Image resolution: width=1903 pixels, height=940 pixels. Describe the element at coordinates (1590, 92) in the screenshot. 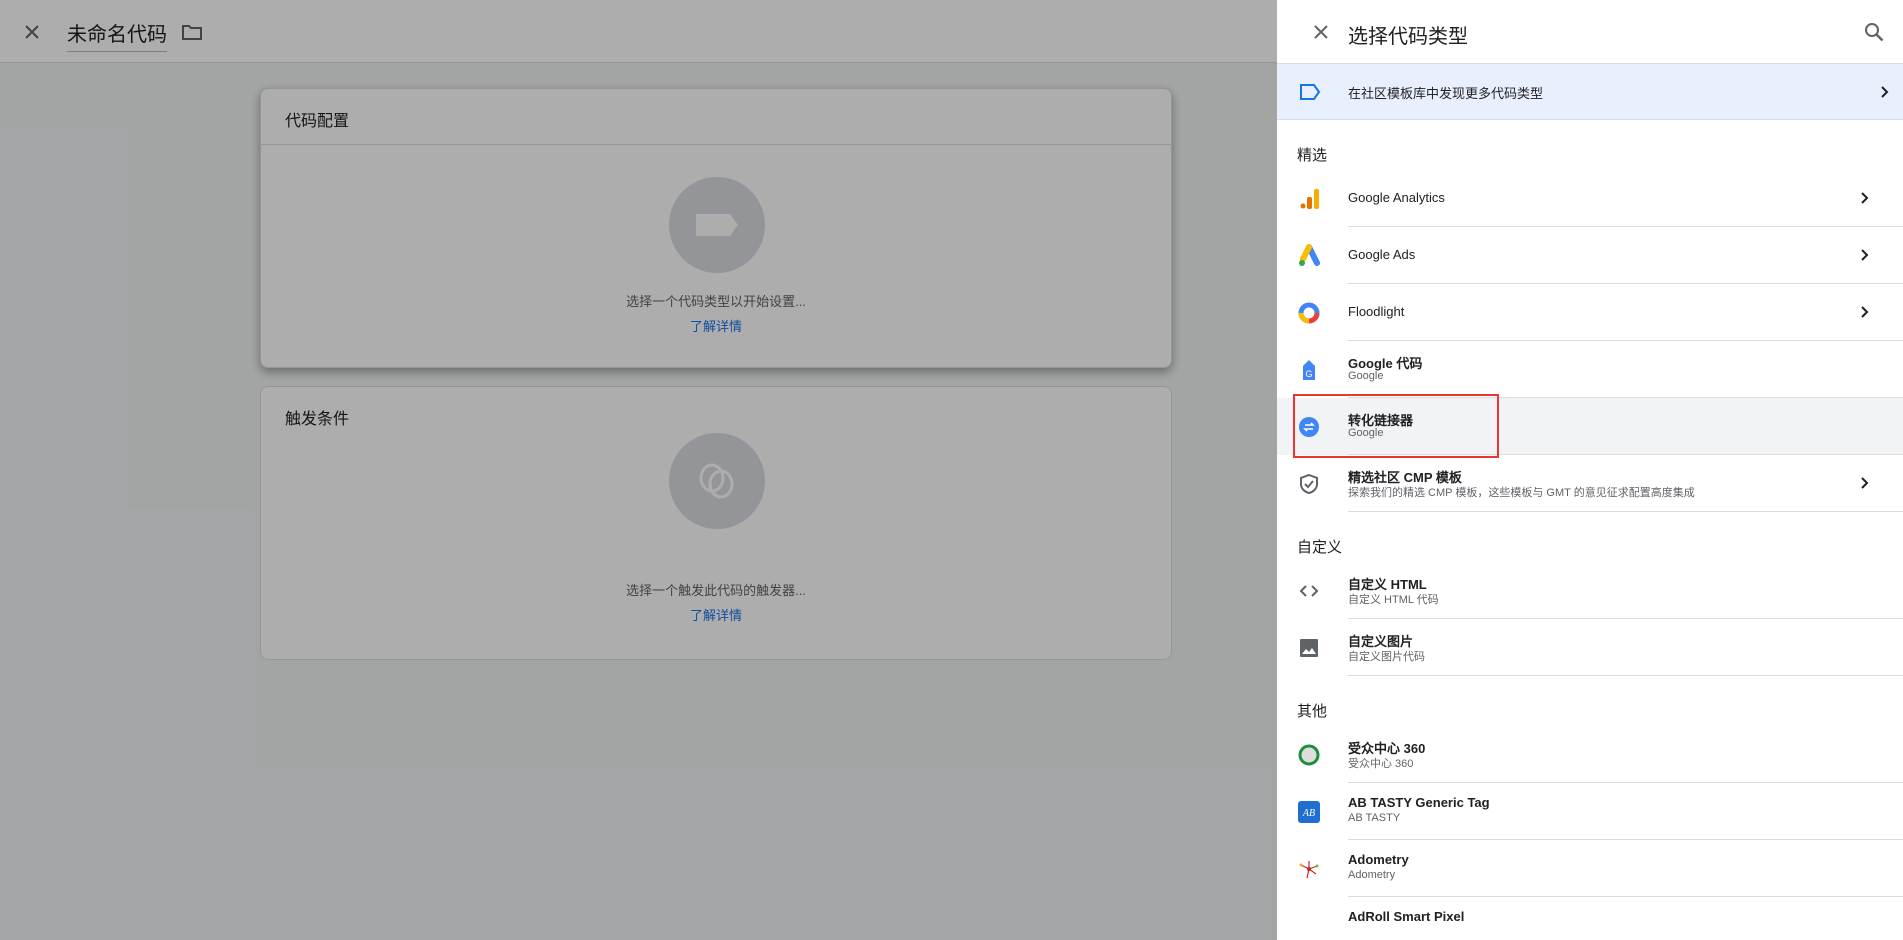

I see `community-gallery-banner: 在社区模板库中发现更多代码类型` at that location.